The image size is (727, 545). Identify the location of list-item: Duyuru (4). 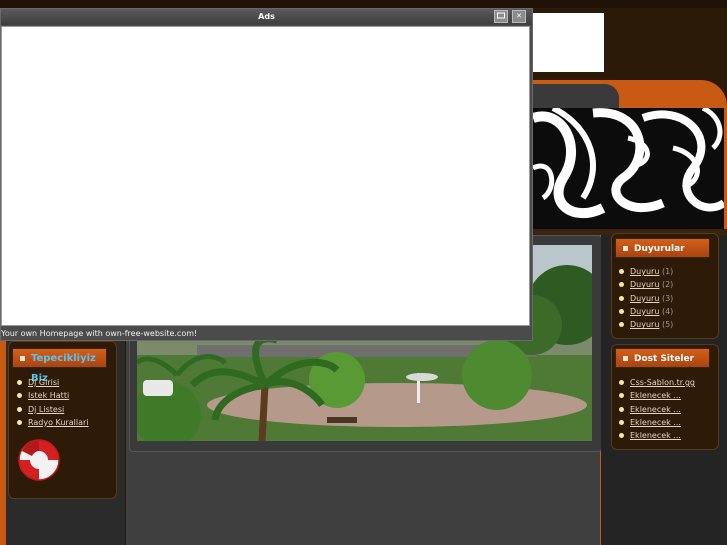
(666, 311).